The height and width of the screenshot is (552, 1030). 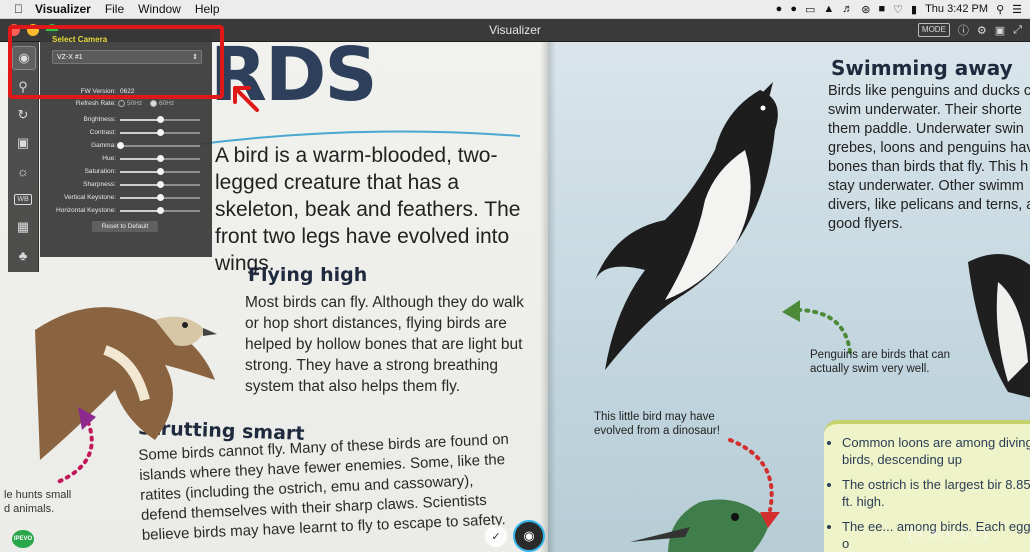 I want to click on slider-row: Saturation:, so click(x=126, y=172).